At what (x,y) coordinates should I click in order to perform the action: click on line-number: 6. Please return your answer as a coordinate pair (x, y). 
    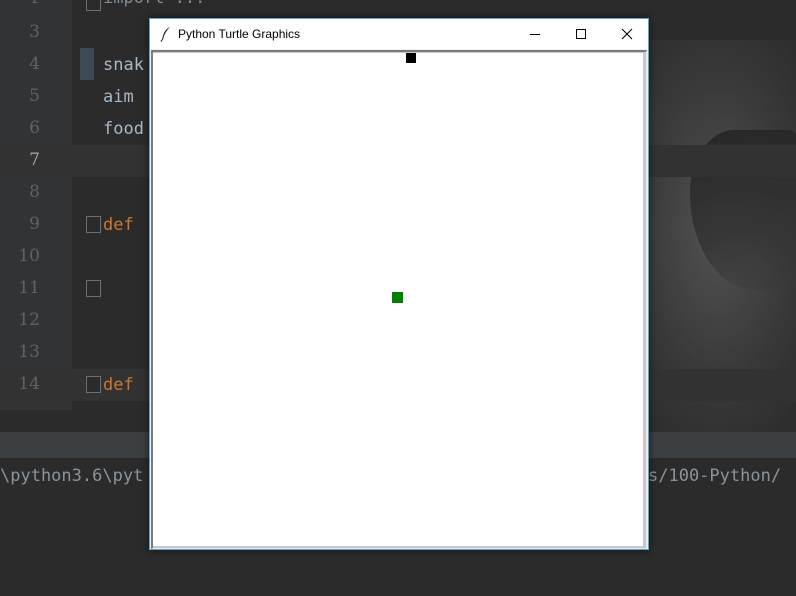
    Looking at the image, I should click on (34, 128).